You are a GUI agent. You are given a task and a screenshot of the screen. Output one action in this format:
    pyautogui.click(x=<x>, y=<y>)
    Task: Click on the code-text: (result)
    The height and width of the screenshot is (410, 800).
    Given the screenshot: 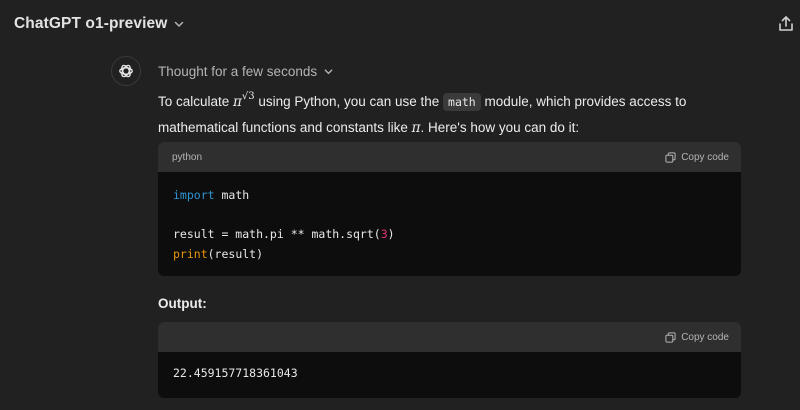 What is the action you would take?
    pyautogui.click(x=235, y=253)
    